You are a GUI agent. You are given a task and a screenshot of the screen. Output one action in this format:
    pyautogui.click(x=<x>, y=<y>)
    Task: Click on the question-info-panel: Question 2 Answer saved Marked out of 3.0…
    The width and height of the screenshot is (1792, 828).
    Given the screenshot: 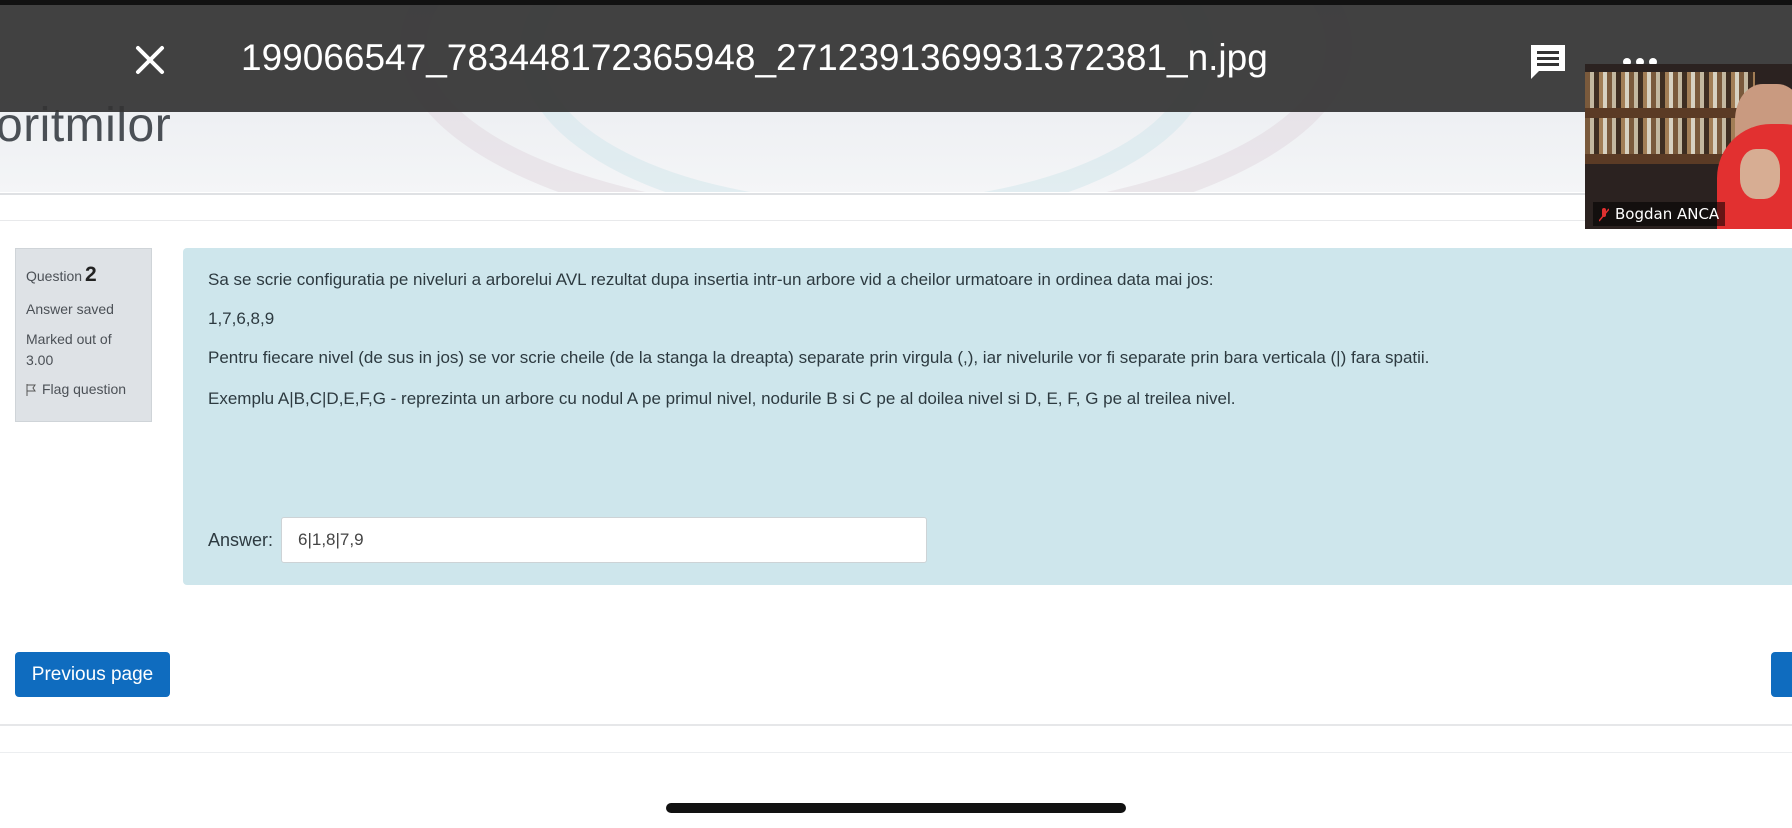 What is the action you would take?
    pyautogui.click(x=83, y=335)
    